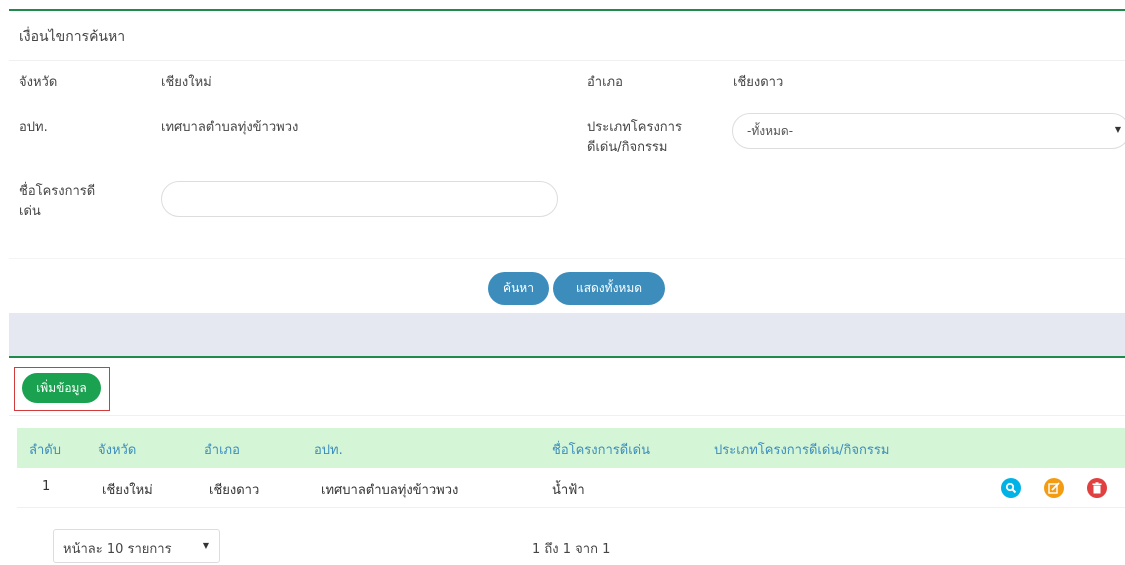  I want to click on org-label: อปท., so click(33, 127).